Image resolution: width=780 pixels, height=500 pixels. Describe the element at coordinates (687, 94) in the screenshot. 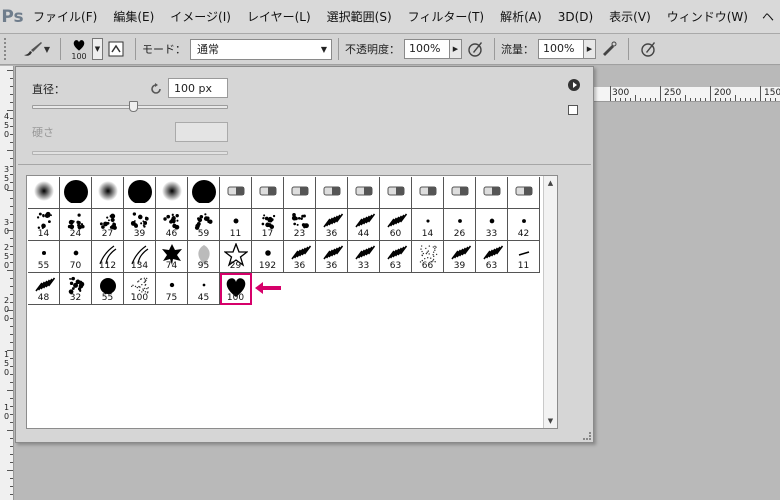

I see `horizontal-ruler: 300 250 200 150` at that location.